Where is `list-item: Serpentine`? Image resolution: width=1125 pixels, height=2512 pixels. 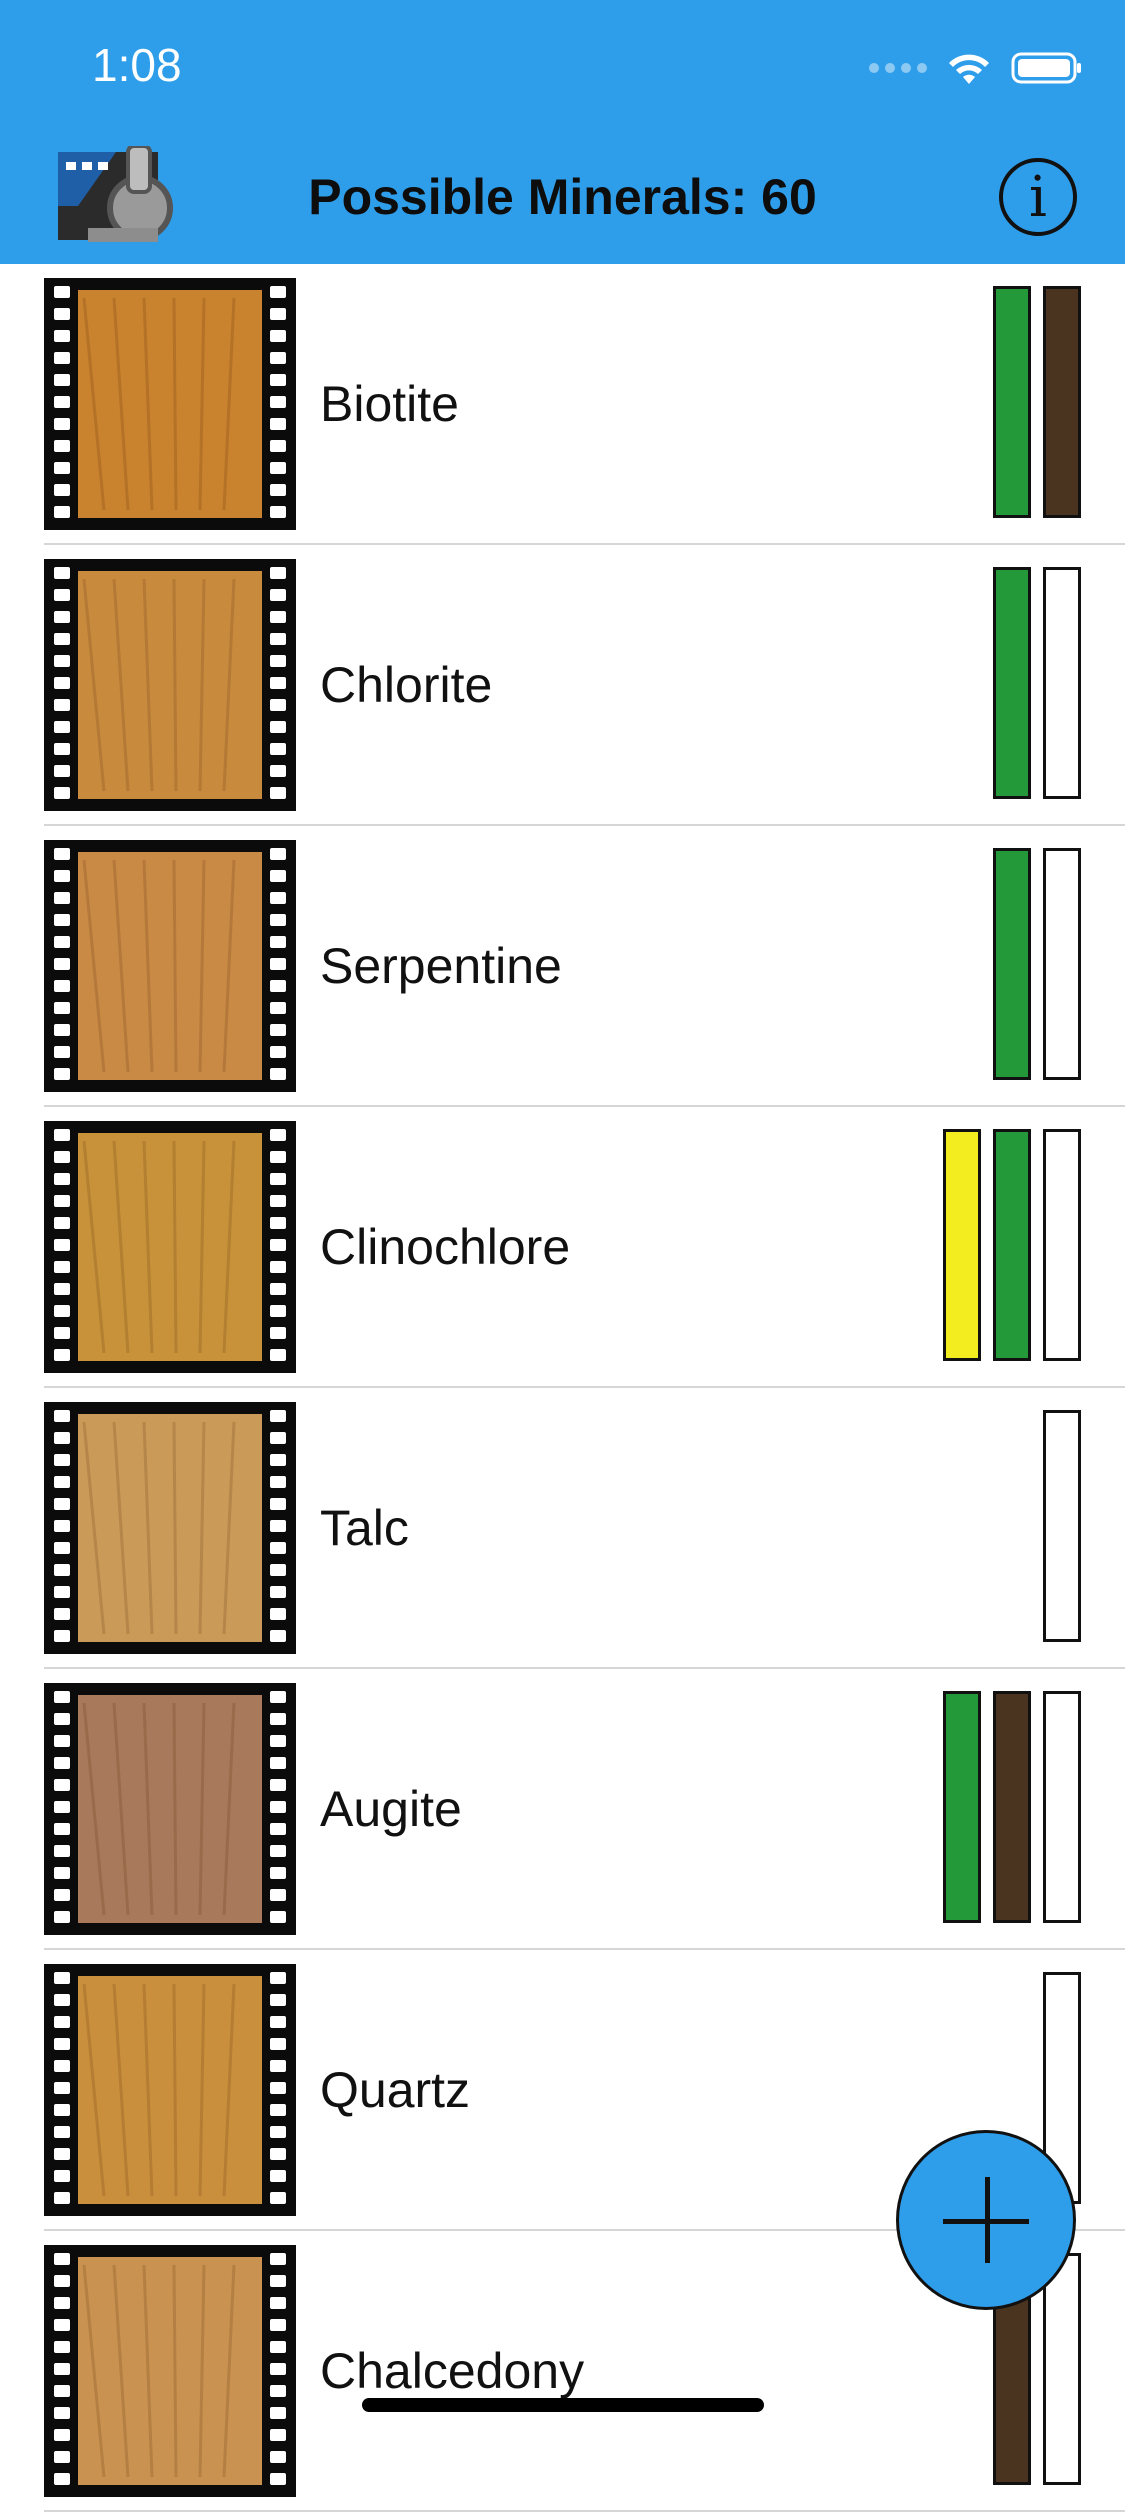 list-item: Serpentine is located at coordinates (562, 966).